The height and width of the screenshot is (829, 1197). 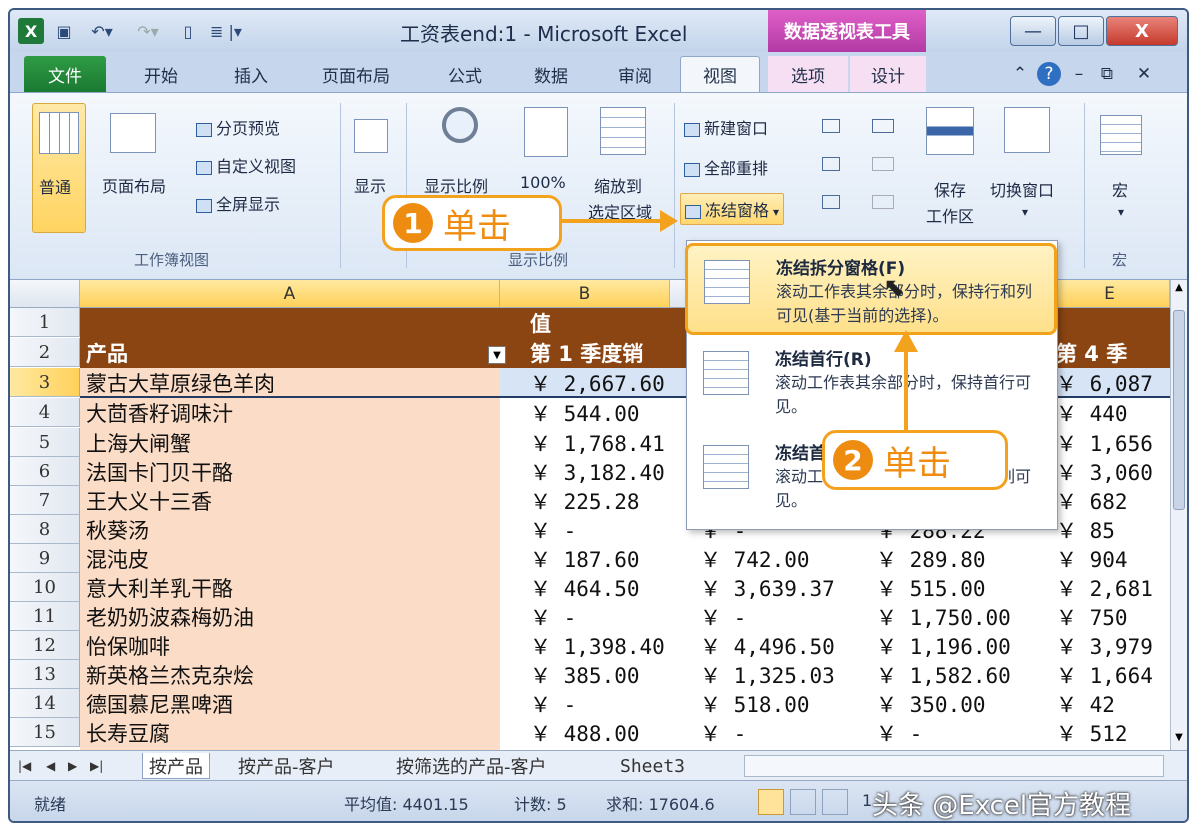 What do you see at coordinates (956, 587) in the screenshot?
I see `cell-d: ￥ 515.00` at bounding box center [956, 587].